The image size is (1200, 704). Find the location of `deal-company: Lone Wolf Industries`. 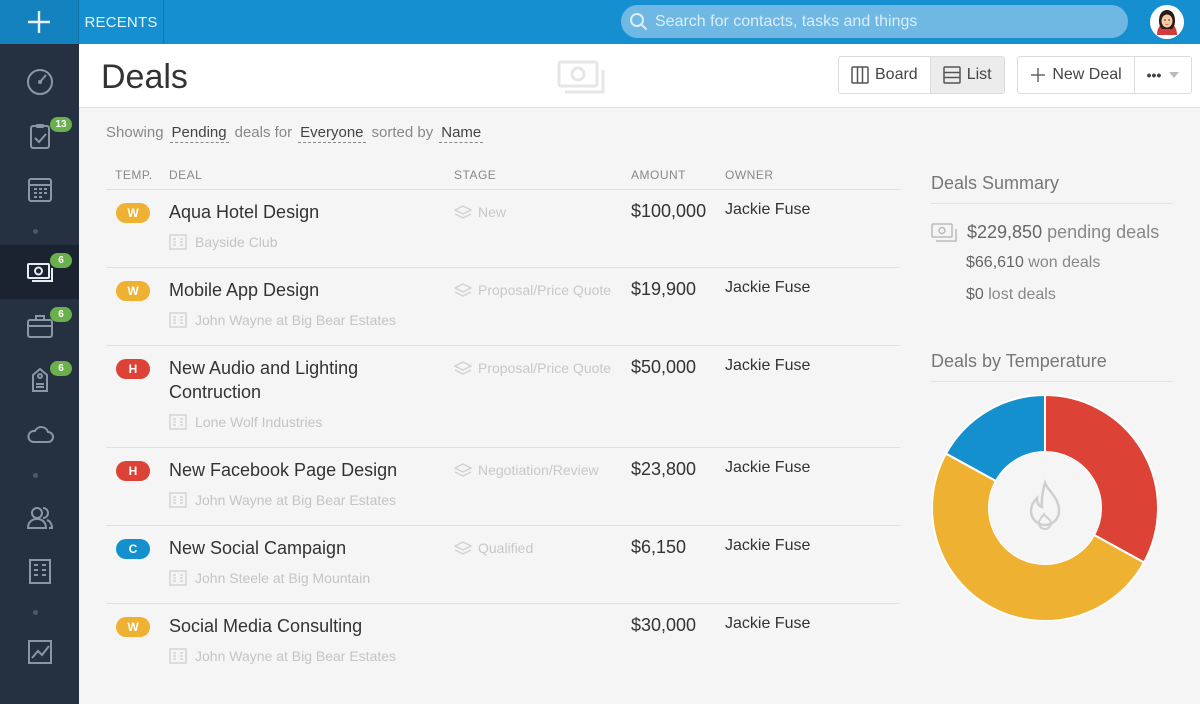

deal-company: Lone Wolf Industries is located at coordinates (245, 422).